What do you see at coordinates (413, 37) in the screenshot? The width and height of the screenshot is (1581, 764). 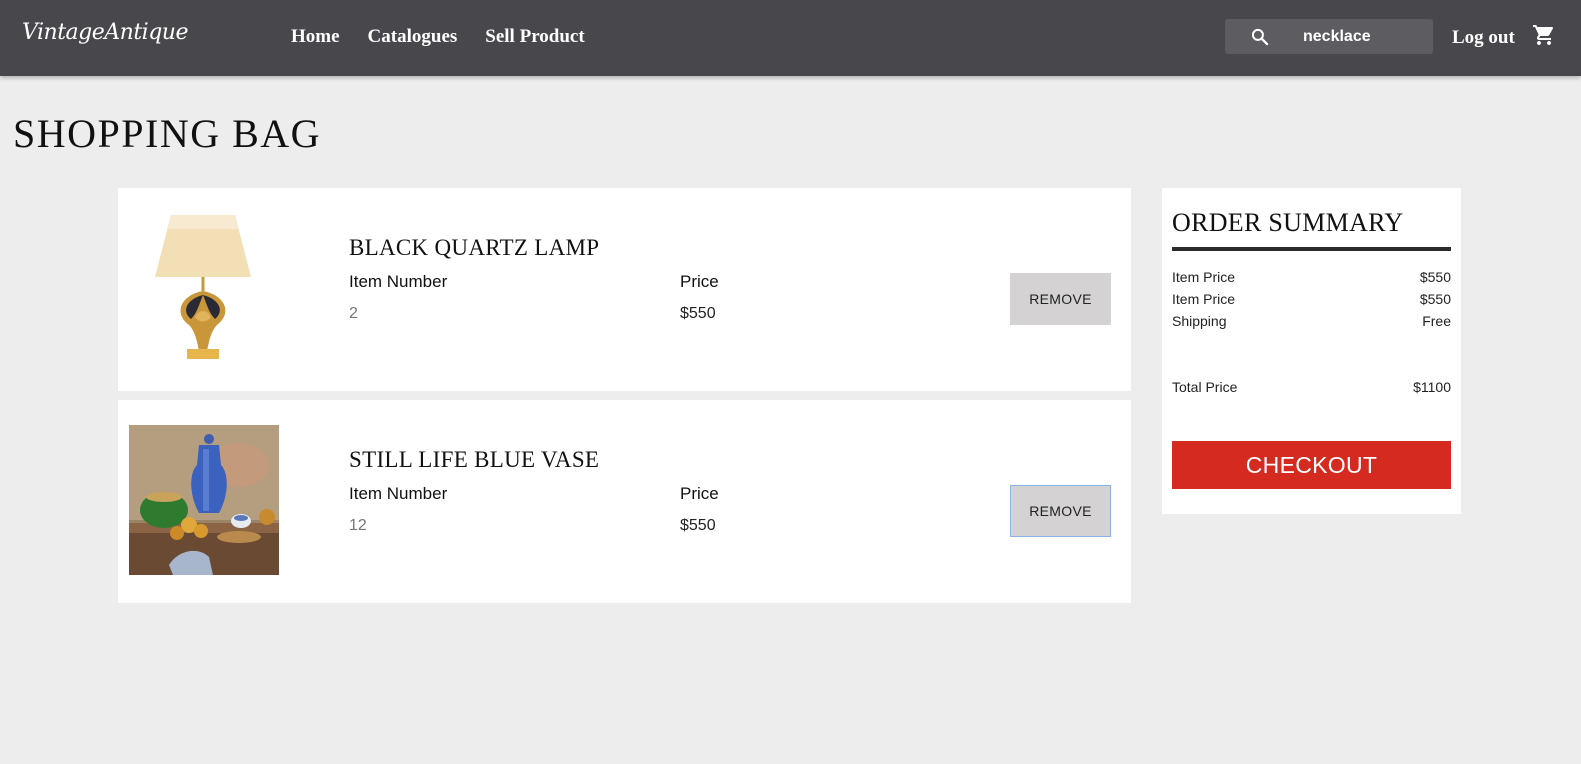 I see `nav-catalogues-link: Catalogues` at bounding box center [413, 37].